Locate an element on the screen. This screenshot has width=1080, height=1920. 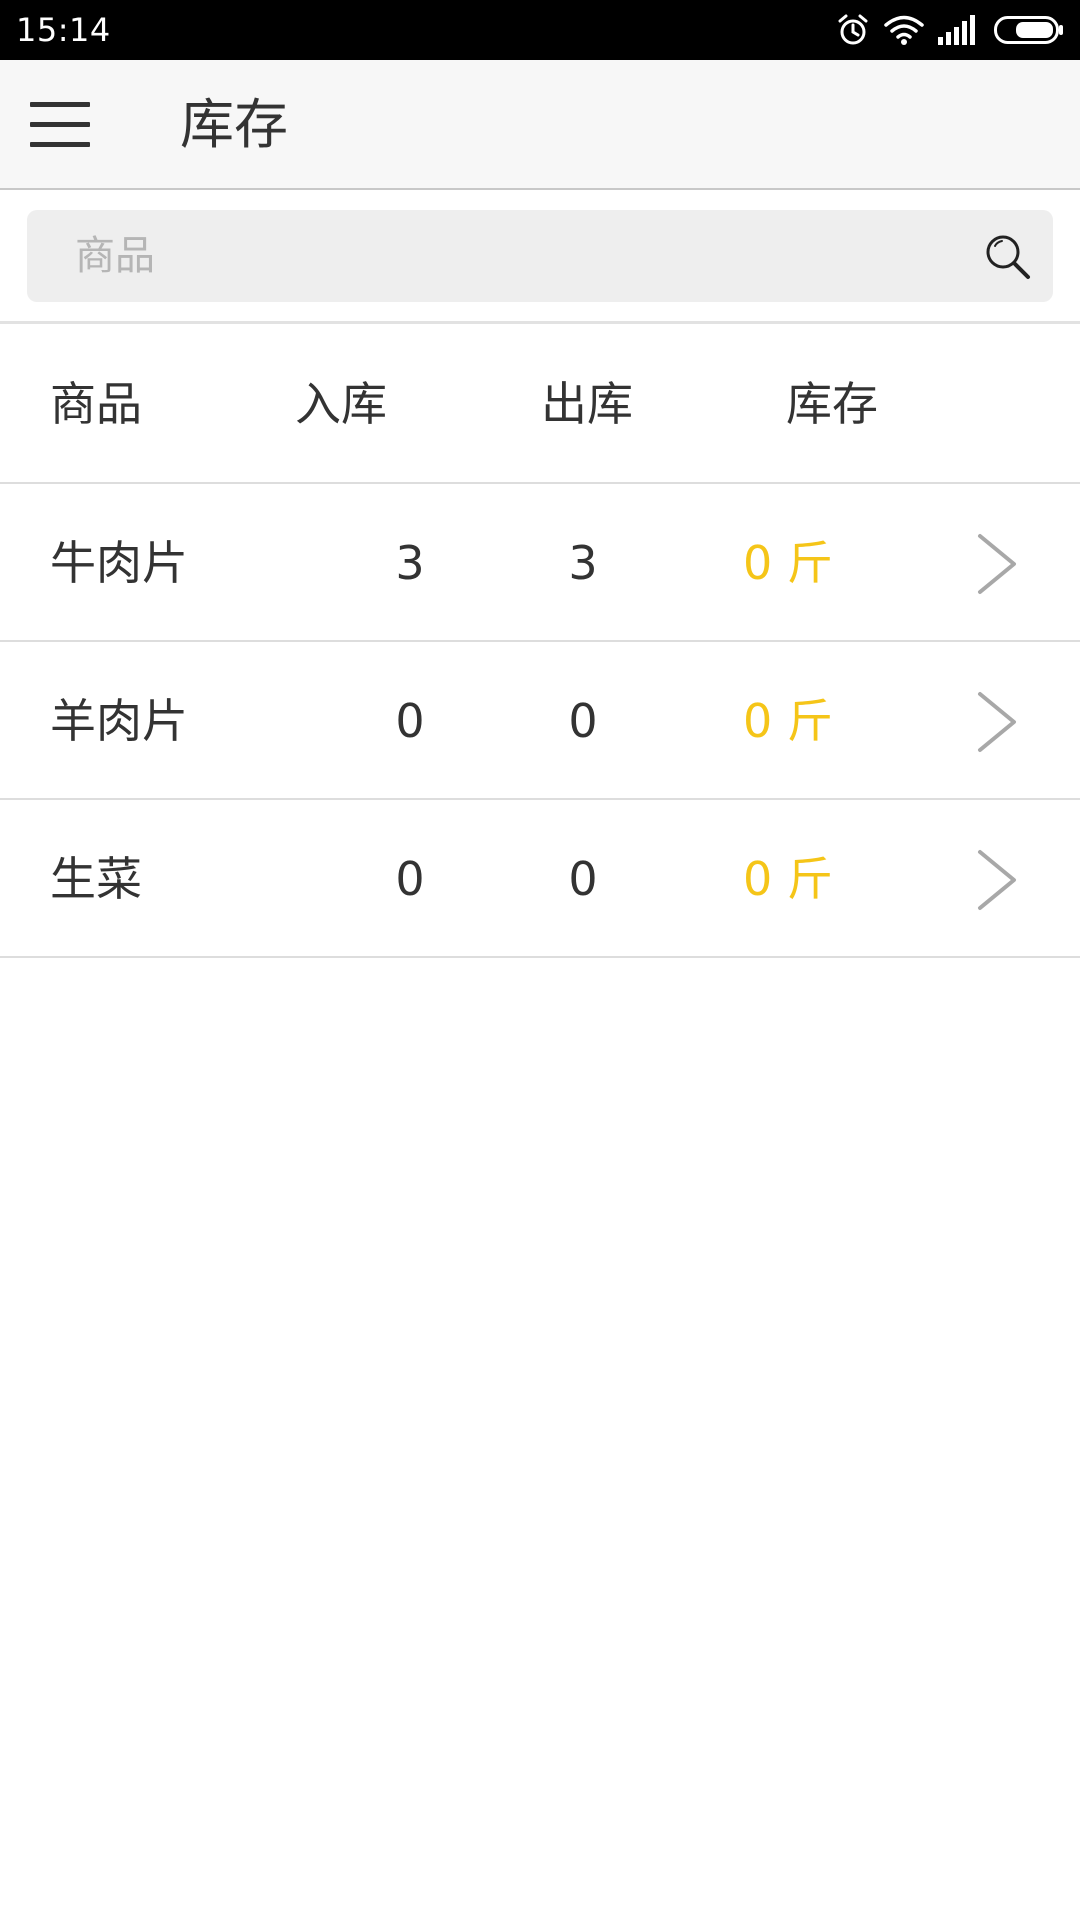
column-header-product: 商品 is located at coordinates (96, 404).